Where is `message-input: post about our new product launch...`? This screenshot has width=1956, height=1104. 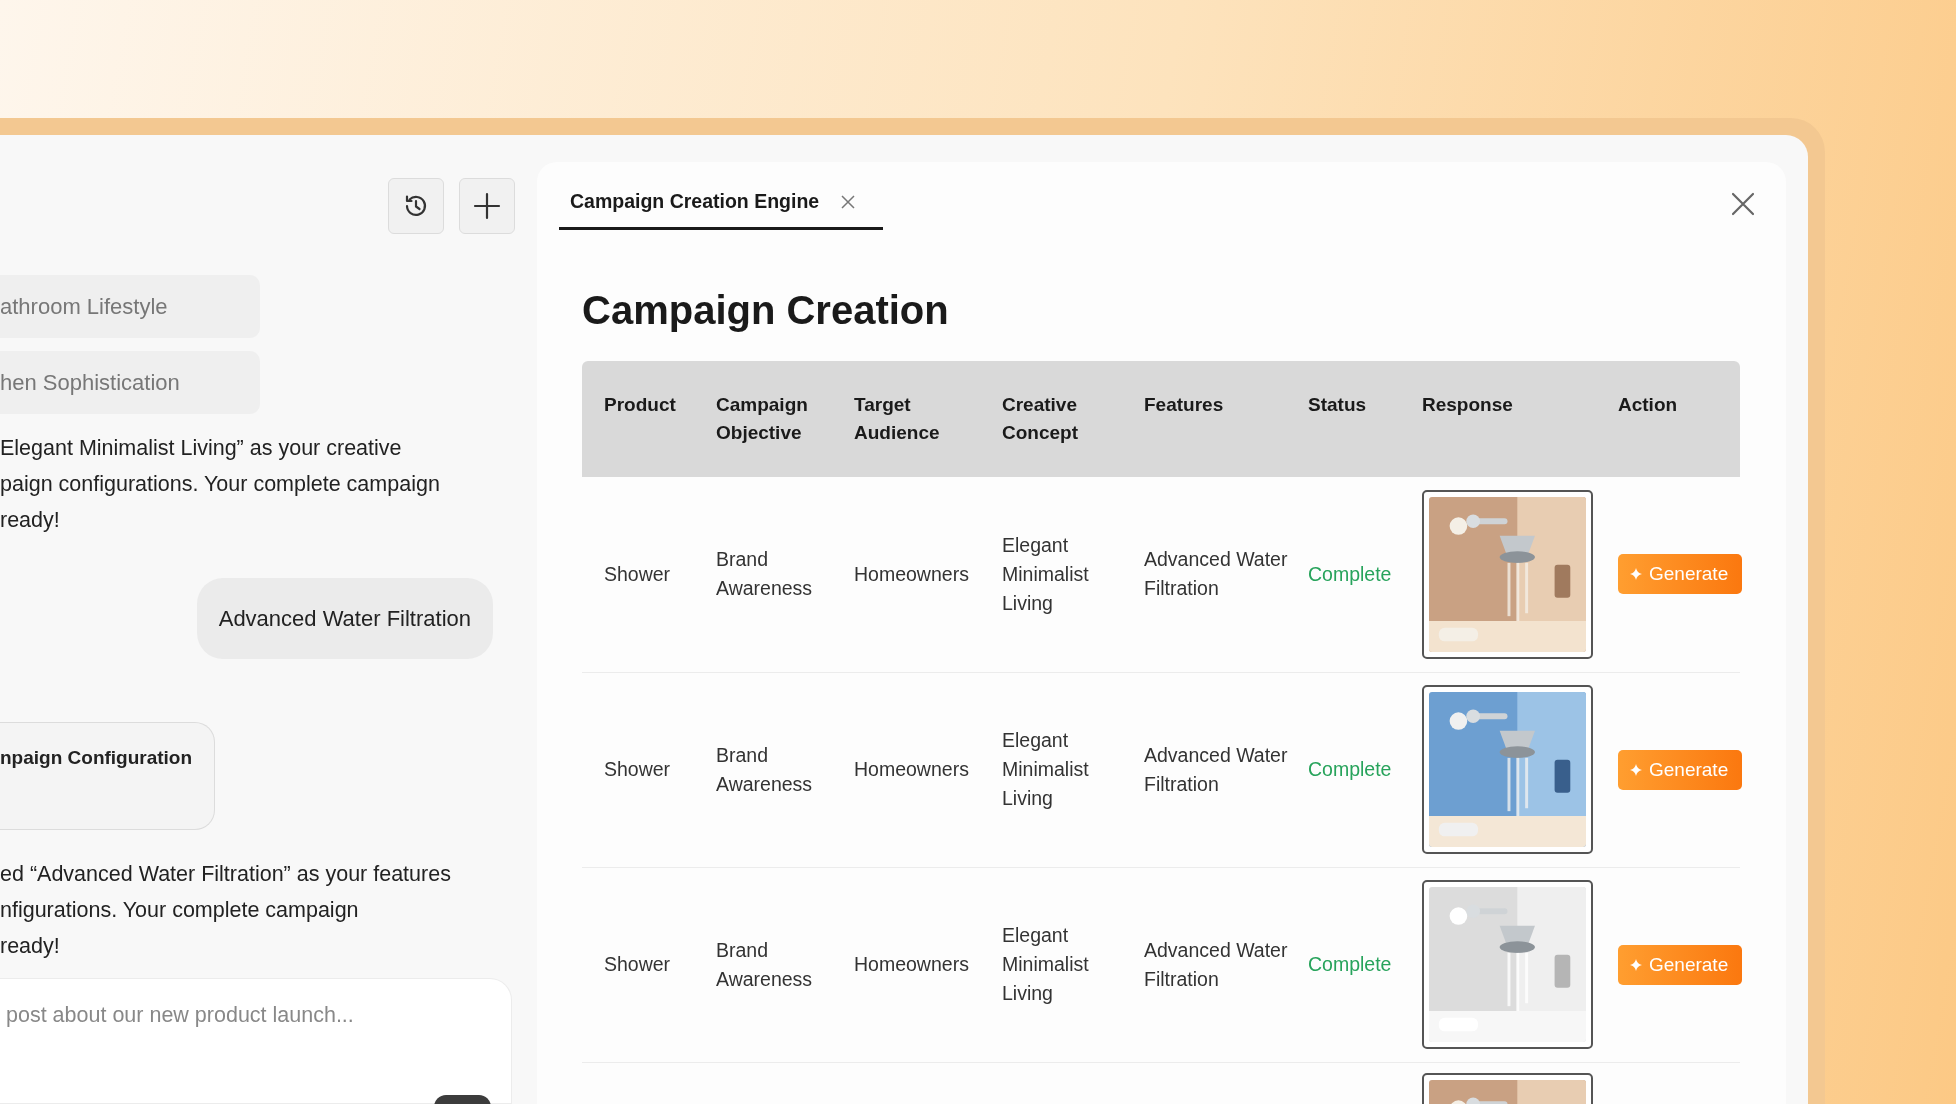
message-input: post about our new product launch... is located at coordinates (243, 1003).